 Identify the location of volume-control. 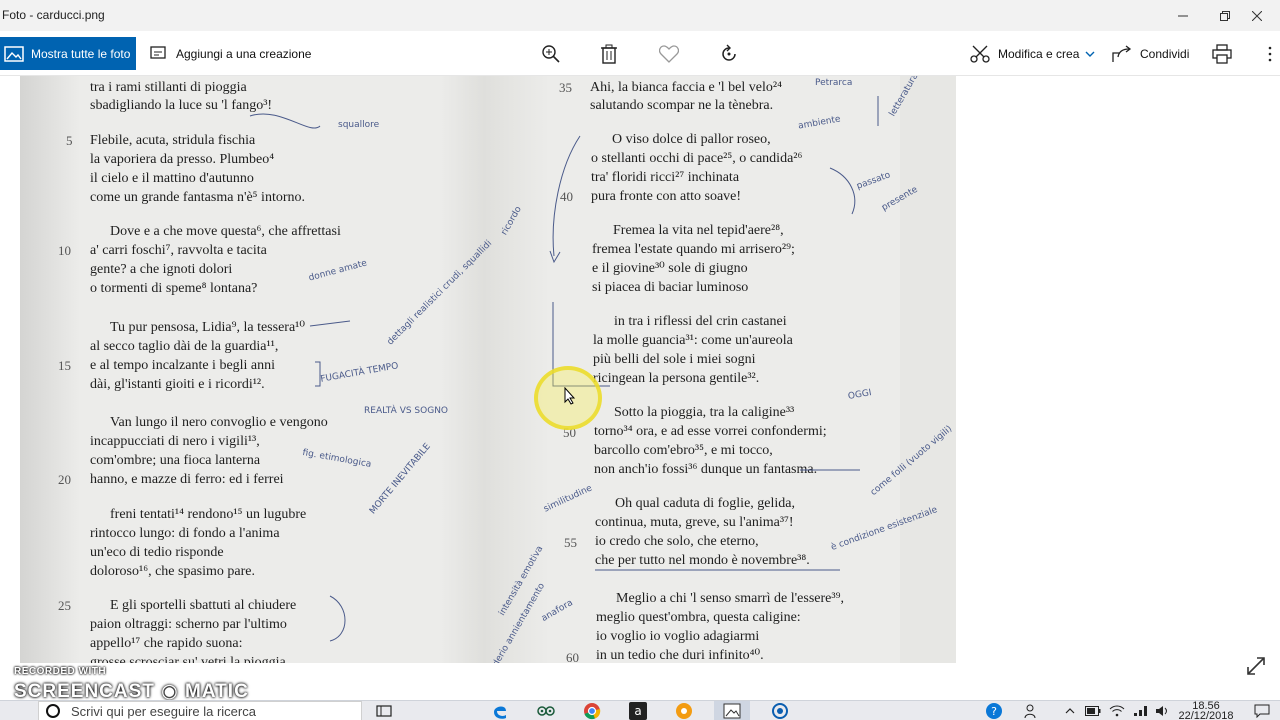
(1163, 710).